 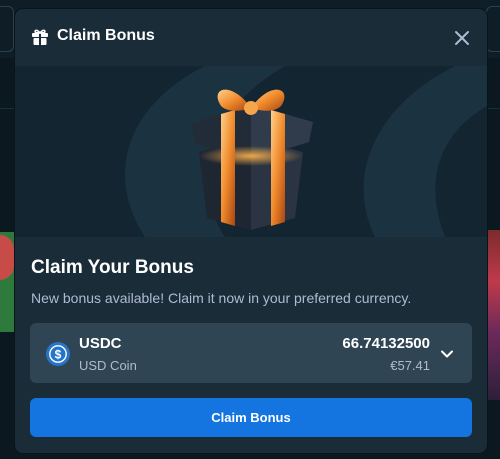 What do you see at coordinates (7, 29) in the screenshot?
I see `background-left-button` at bounding box center [7, 29].